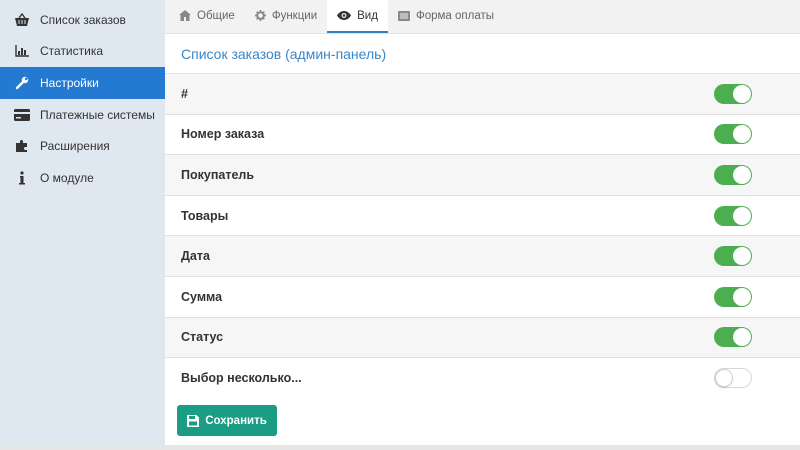 The height and width of the screenshot is (450, 800). What do you see at coordinates (294, 15) in the screenshot?
I see `tab-label: Функции` at bounding box center [294, 15].